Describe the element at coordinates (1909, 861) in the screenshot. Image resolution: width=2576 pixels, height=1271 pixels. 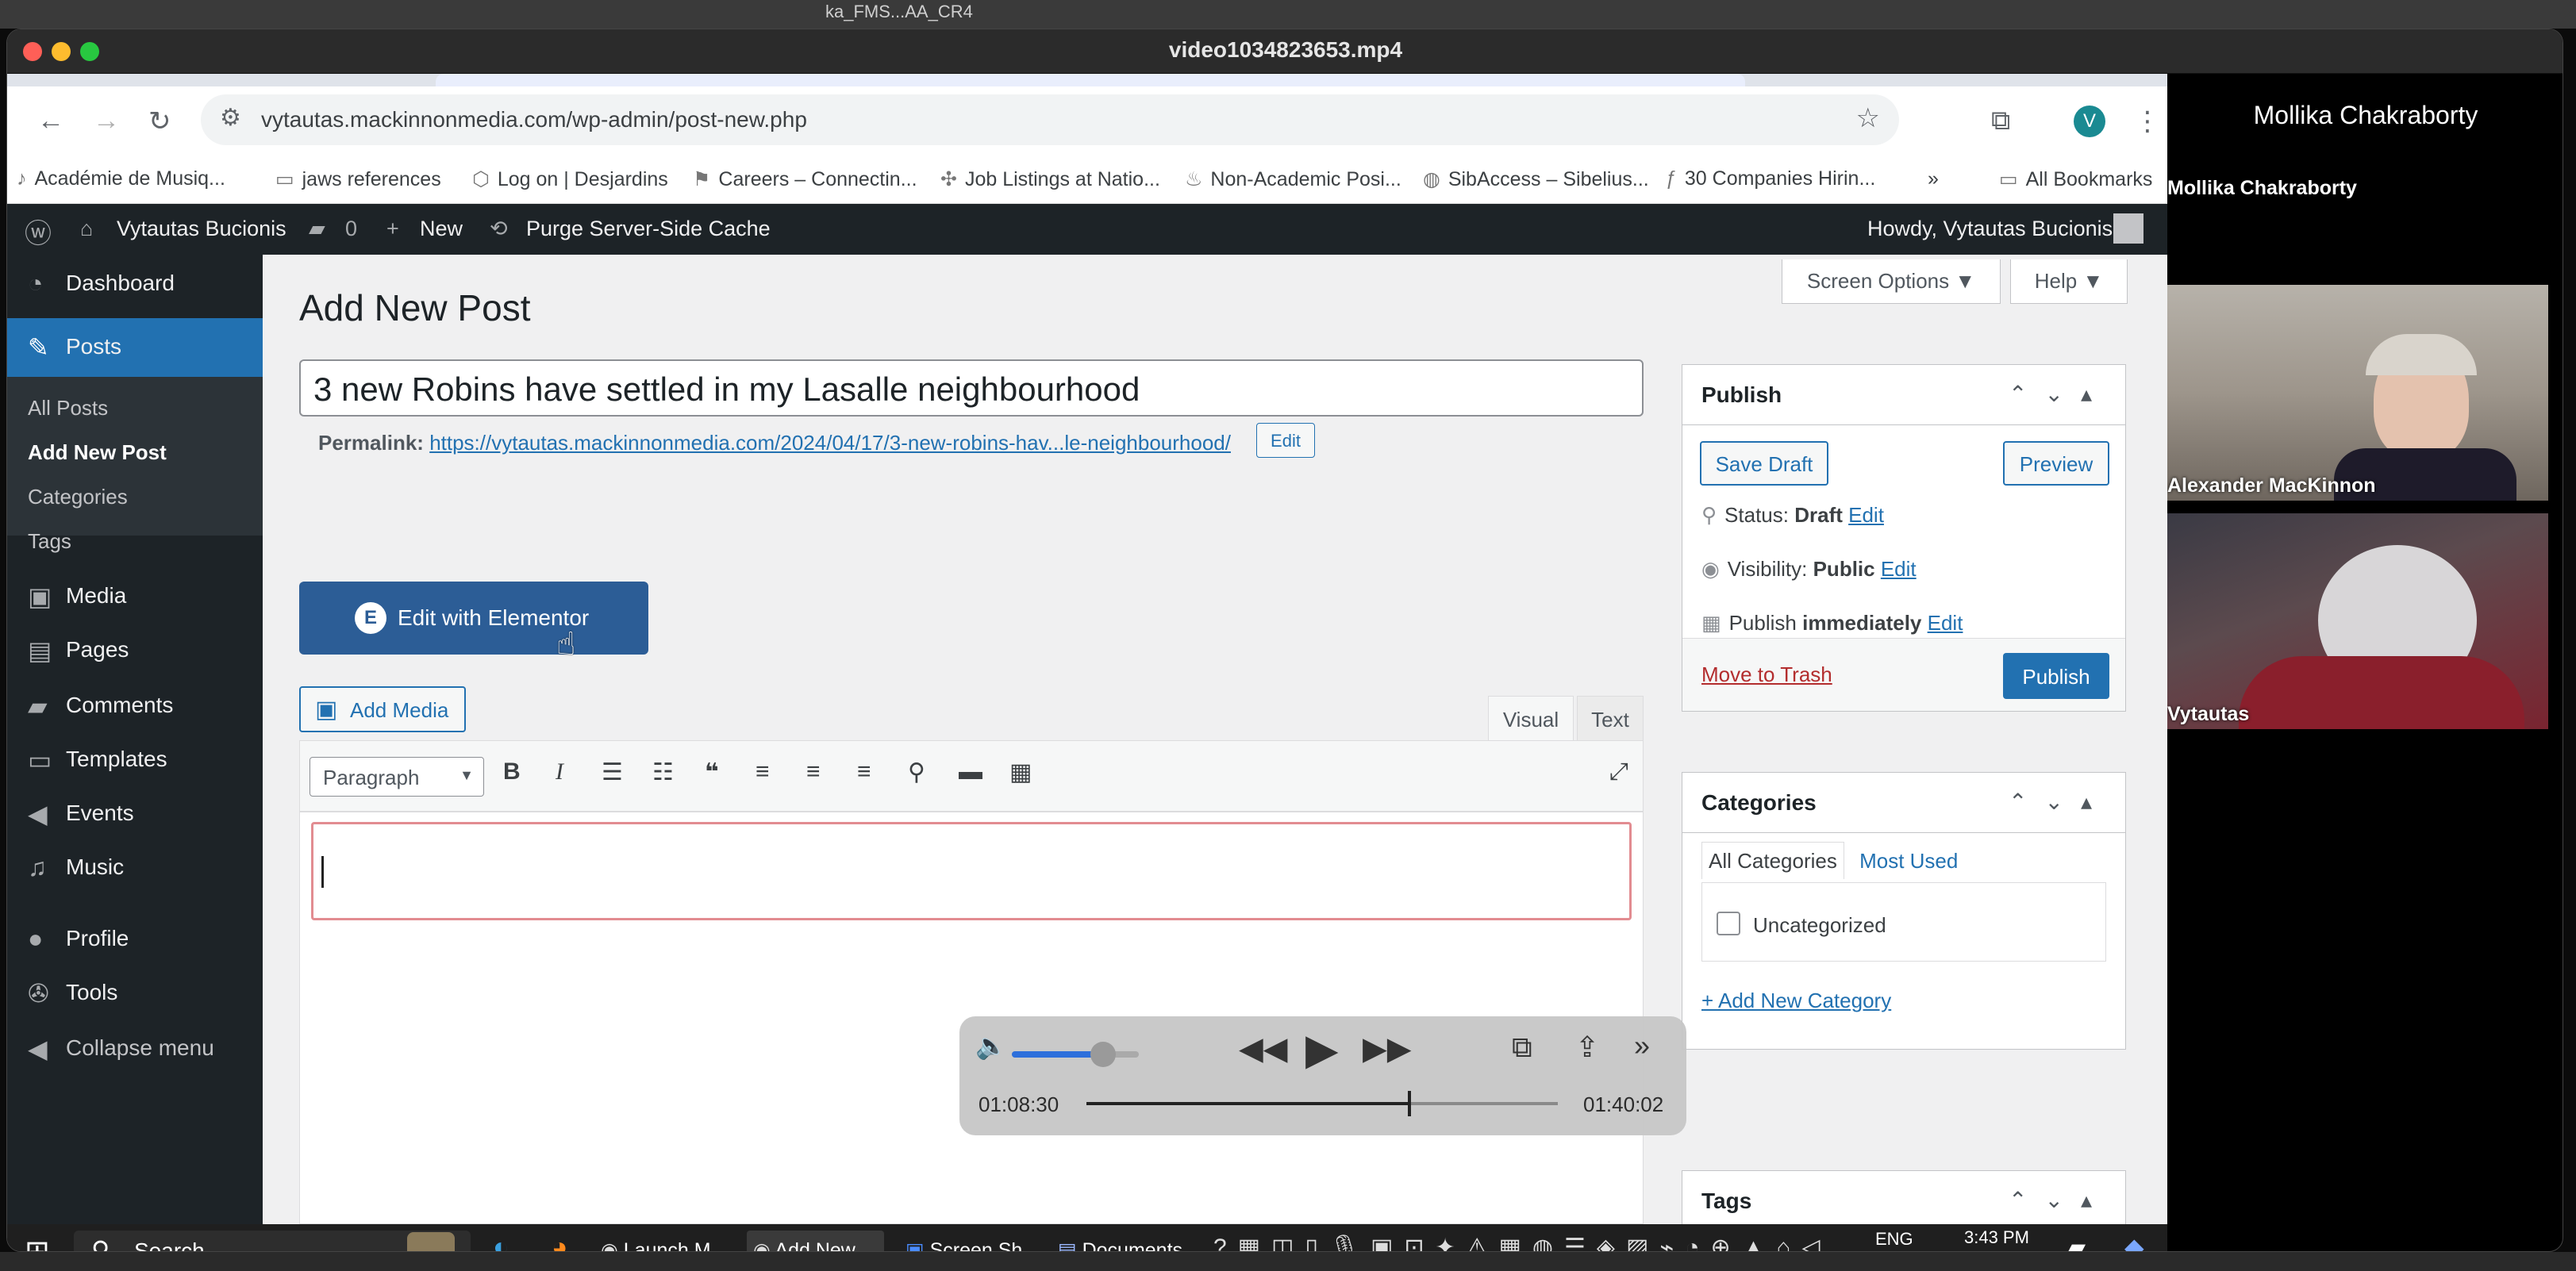
I see `tab-most-used: Most Used` at that location.